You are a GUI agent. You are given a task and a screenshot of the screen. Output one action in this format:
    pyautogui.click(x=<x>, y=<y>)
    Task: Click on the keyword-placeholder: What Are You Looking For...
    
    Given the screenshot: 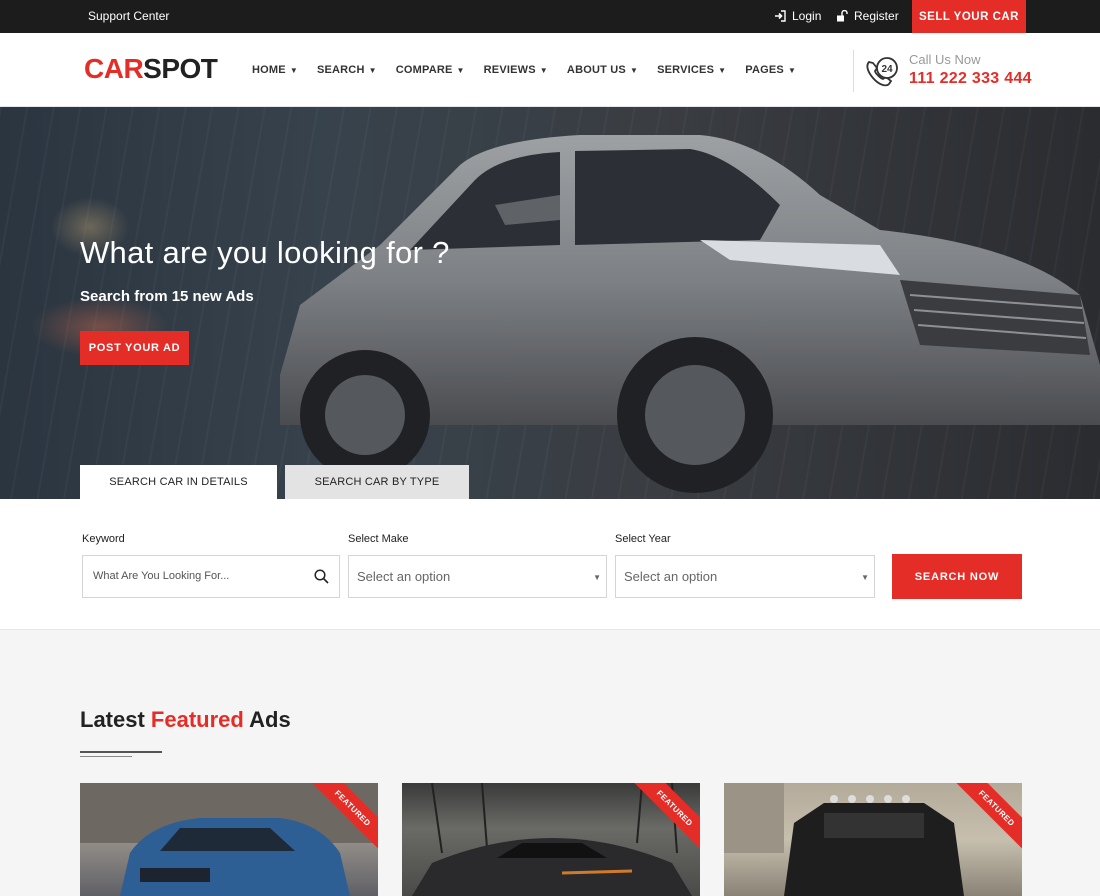 What is the action you would take?
    pyautogui.click(x=161, y=576)
    